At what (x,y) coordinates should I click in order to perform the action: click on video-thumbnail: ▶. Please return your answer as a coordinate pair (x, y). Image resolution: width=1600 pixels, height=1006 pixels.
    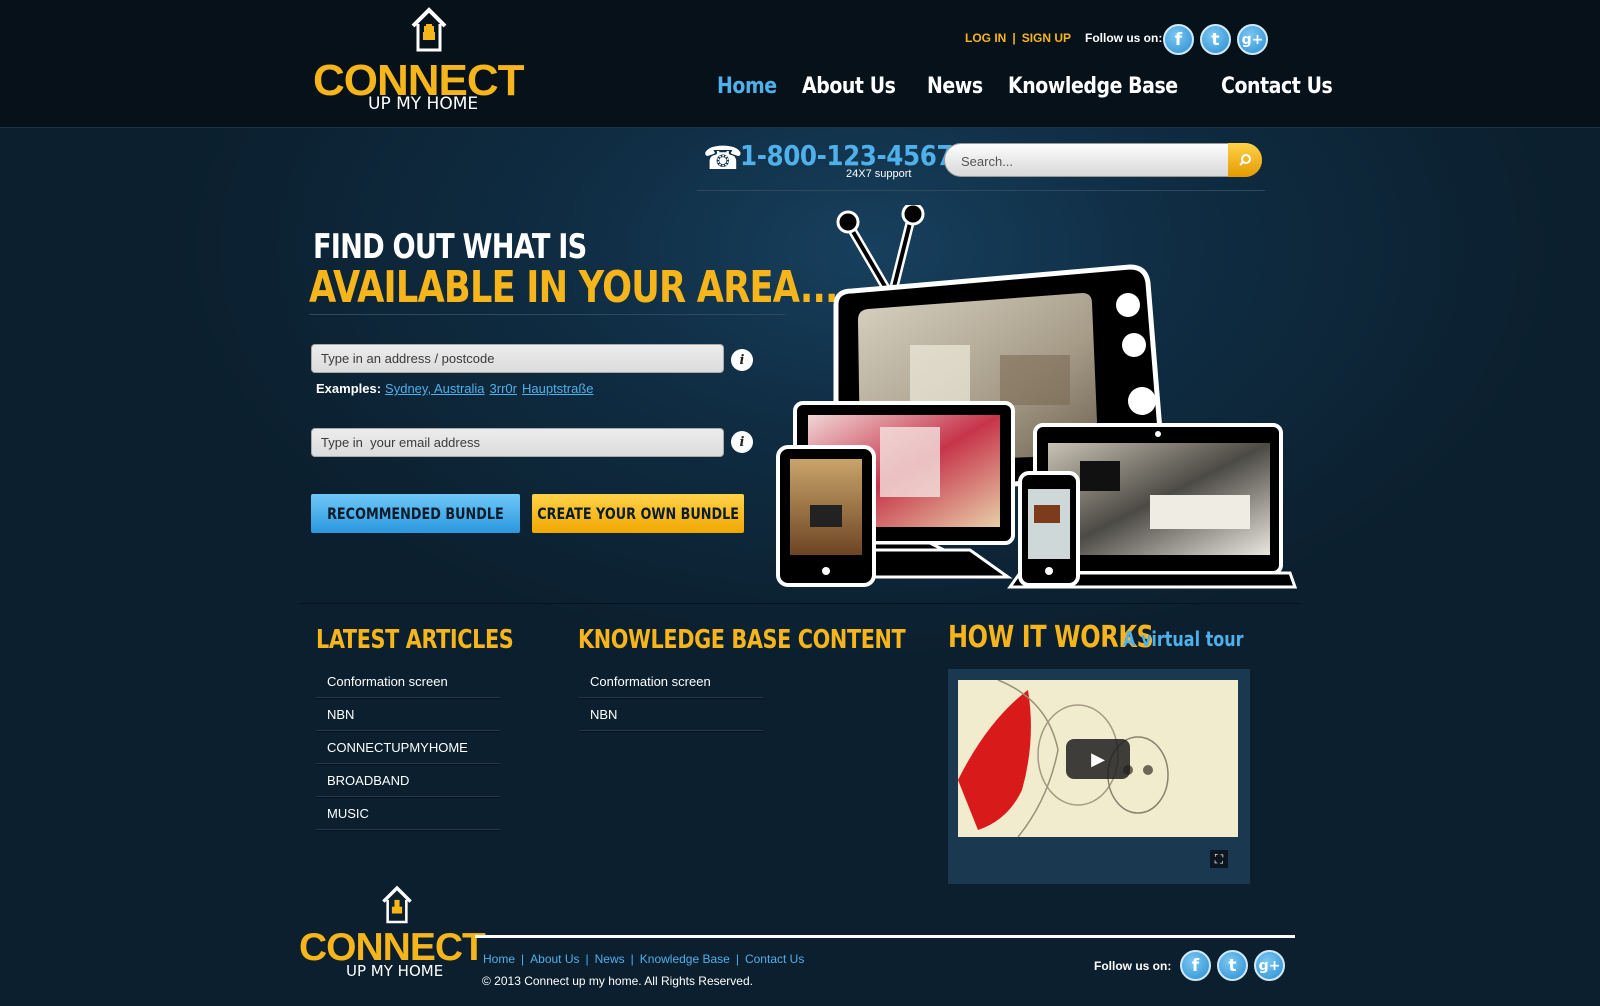
    Looking at the image, I should click on (1098, 758).